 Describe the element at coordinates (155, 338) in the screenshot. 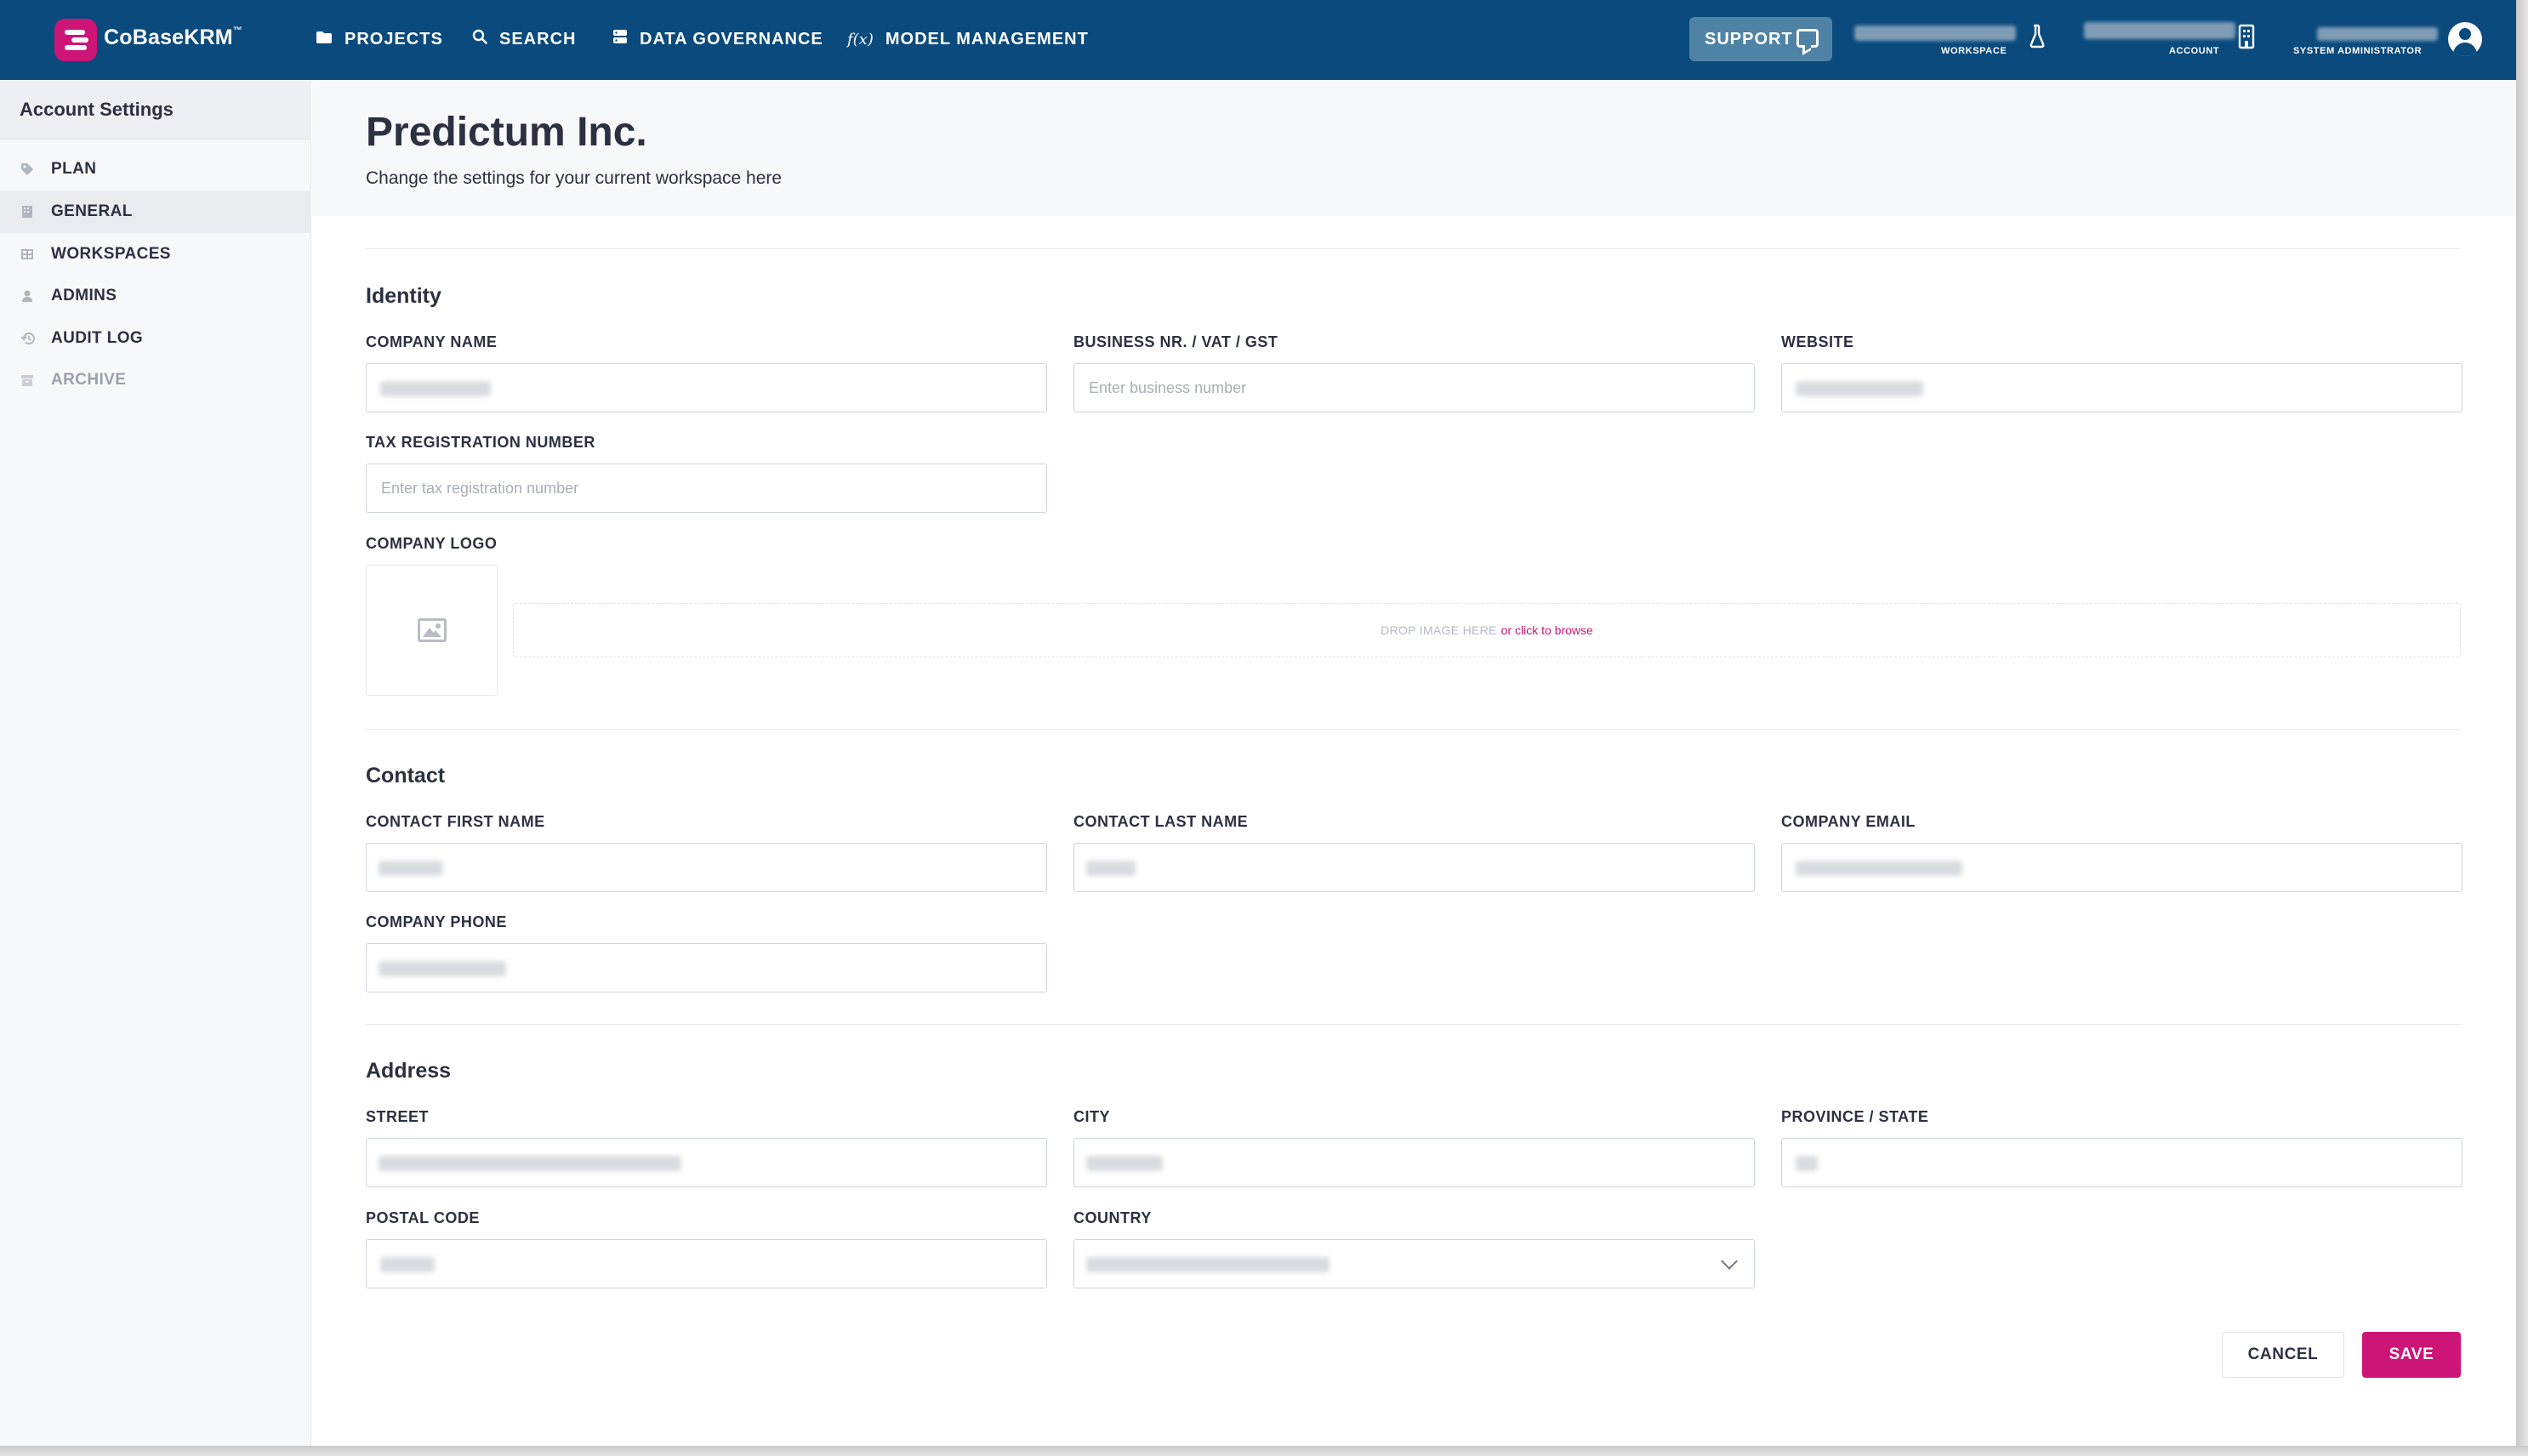

I see `sidebar-item-audit-log: AUDIT LOG` at that location.